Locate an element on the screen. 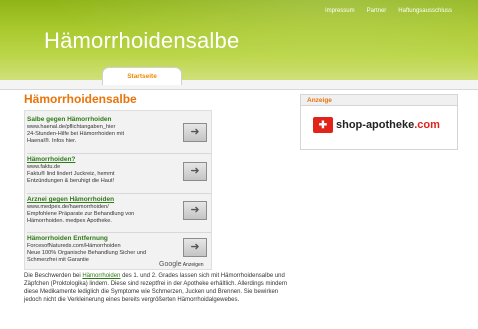 The height and width of the screenshot is (329, 478). nav-link-partner: Partner is located at coordinates (377, 11).